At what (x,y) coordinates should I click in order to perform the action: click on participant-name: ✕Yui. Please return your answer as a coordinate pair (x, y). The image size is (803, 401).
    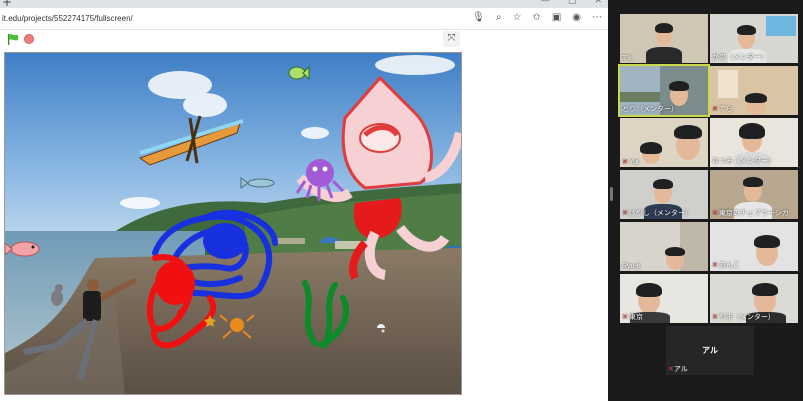
    Looking at the image, I should click on (630, 162).